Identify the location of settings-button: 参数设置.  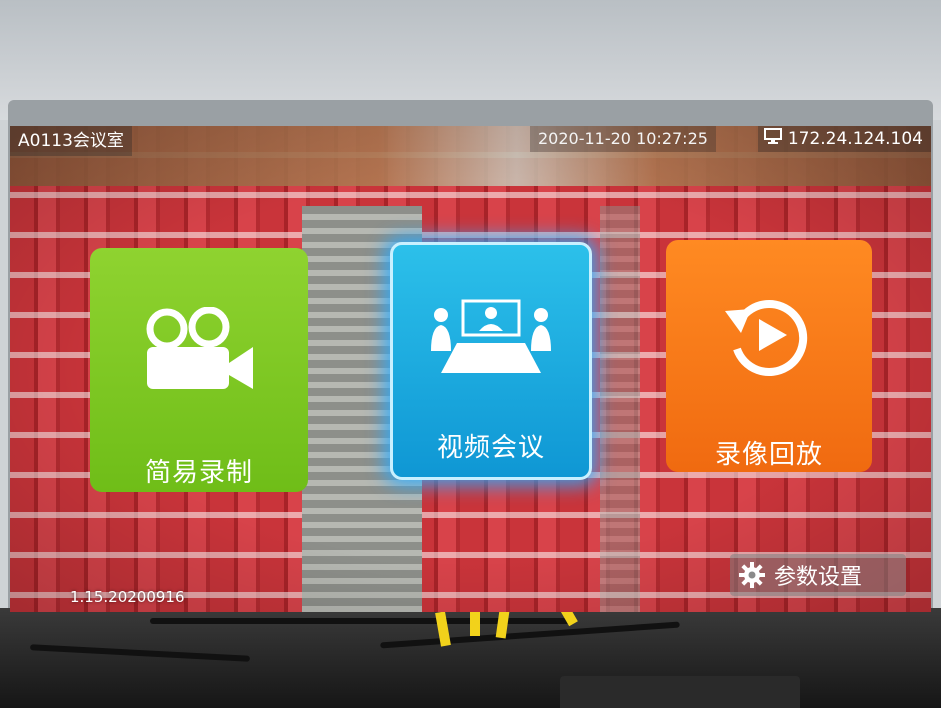
(818, 575).